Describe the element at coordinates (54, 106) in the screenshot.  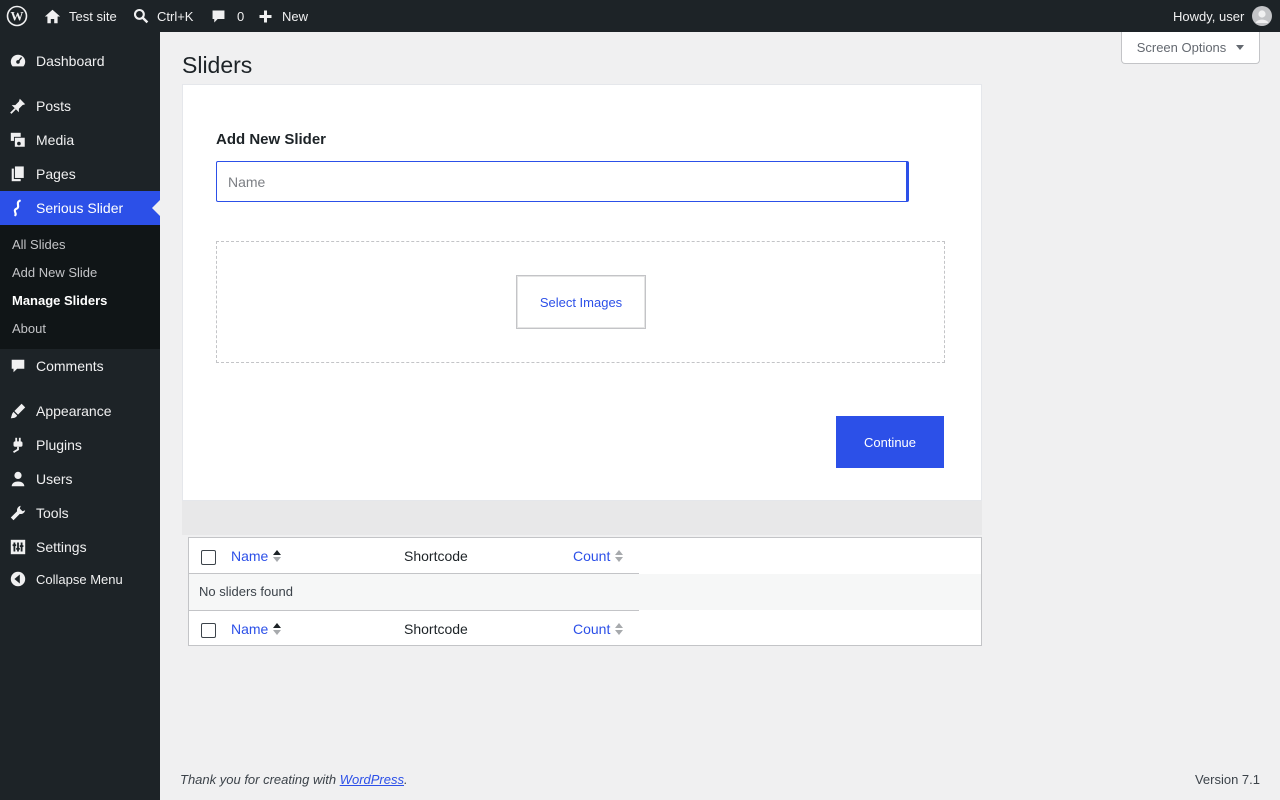
I see `sidebar-item-label: Posts` at that location.